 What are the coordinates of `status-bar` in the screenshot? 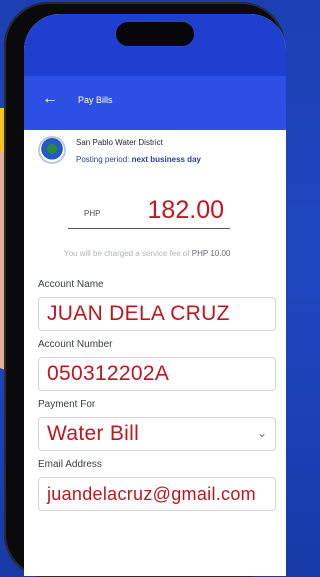 It's located at (155, 45).